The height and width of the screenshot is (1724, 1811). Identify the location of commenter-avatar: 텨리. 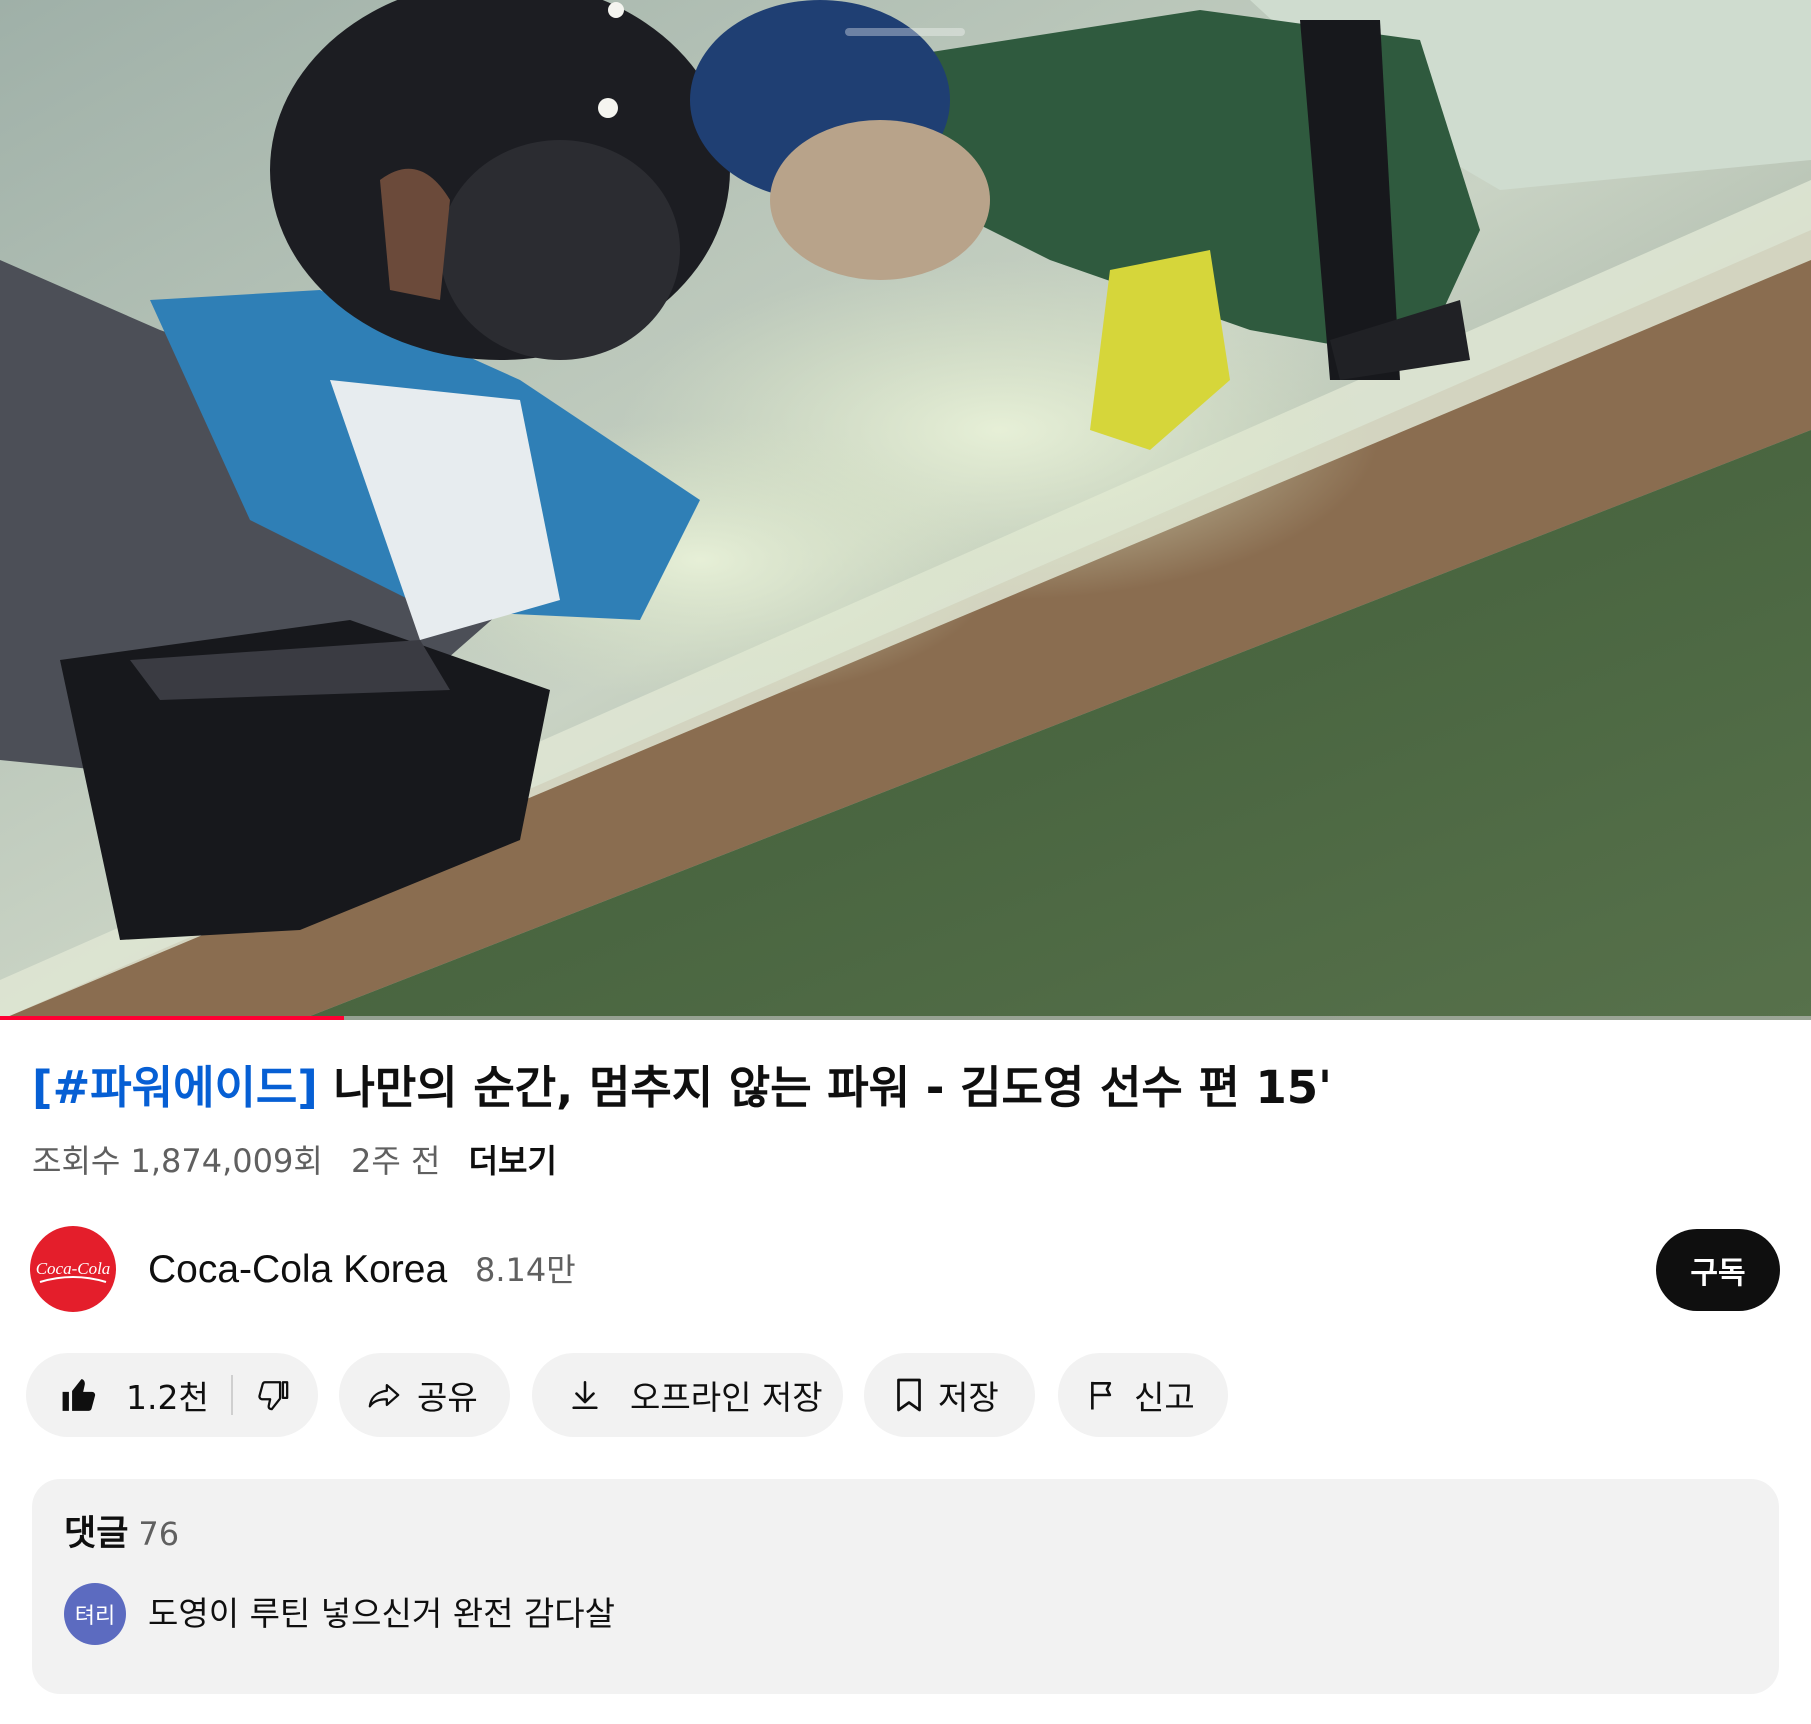
(95, 1614).